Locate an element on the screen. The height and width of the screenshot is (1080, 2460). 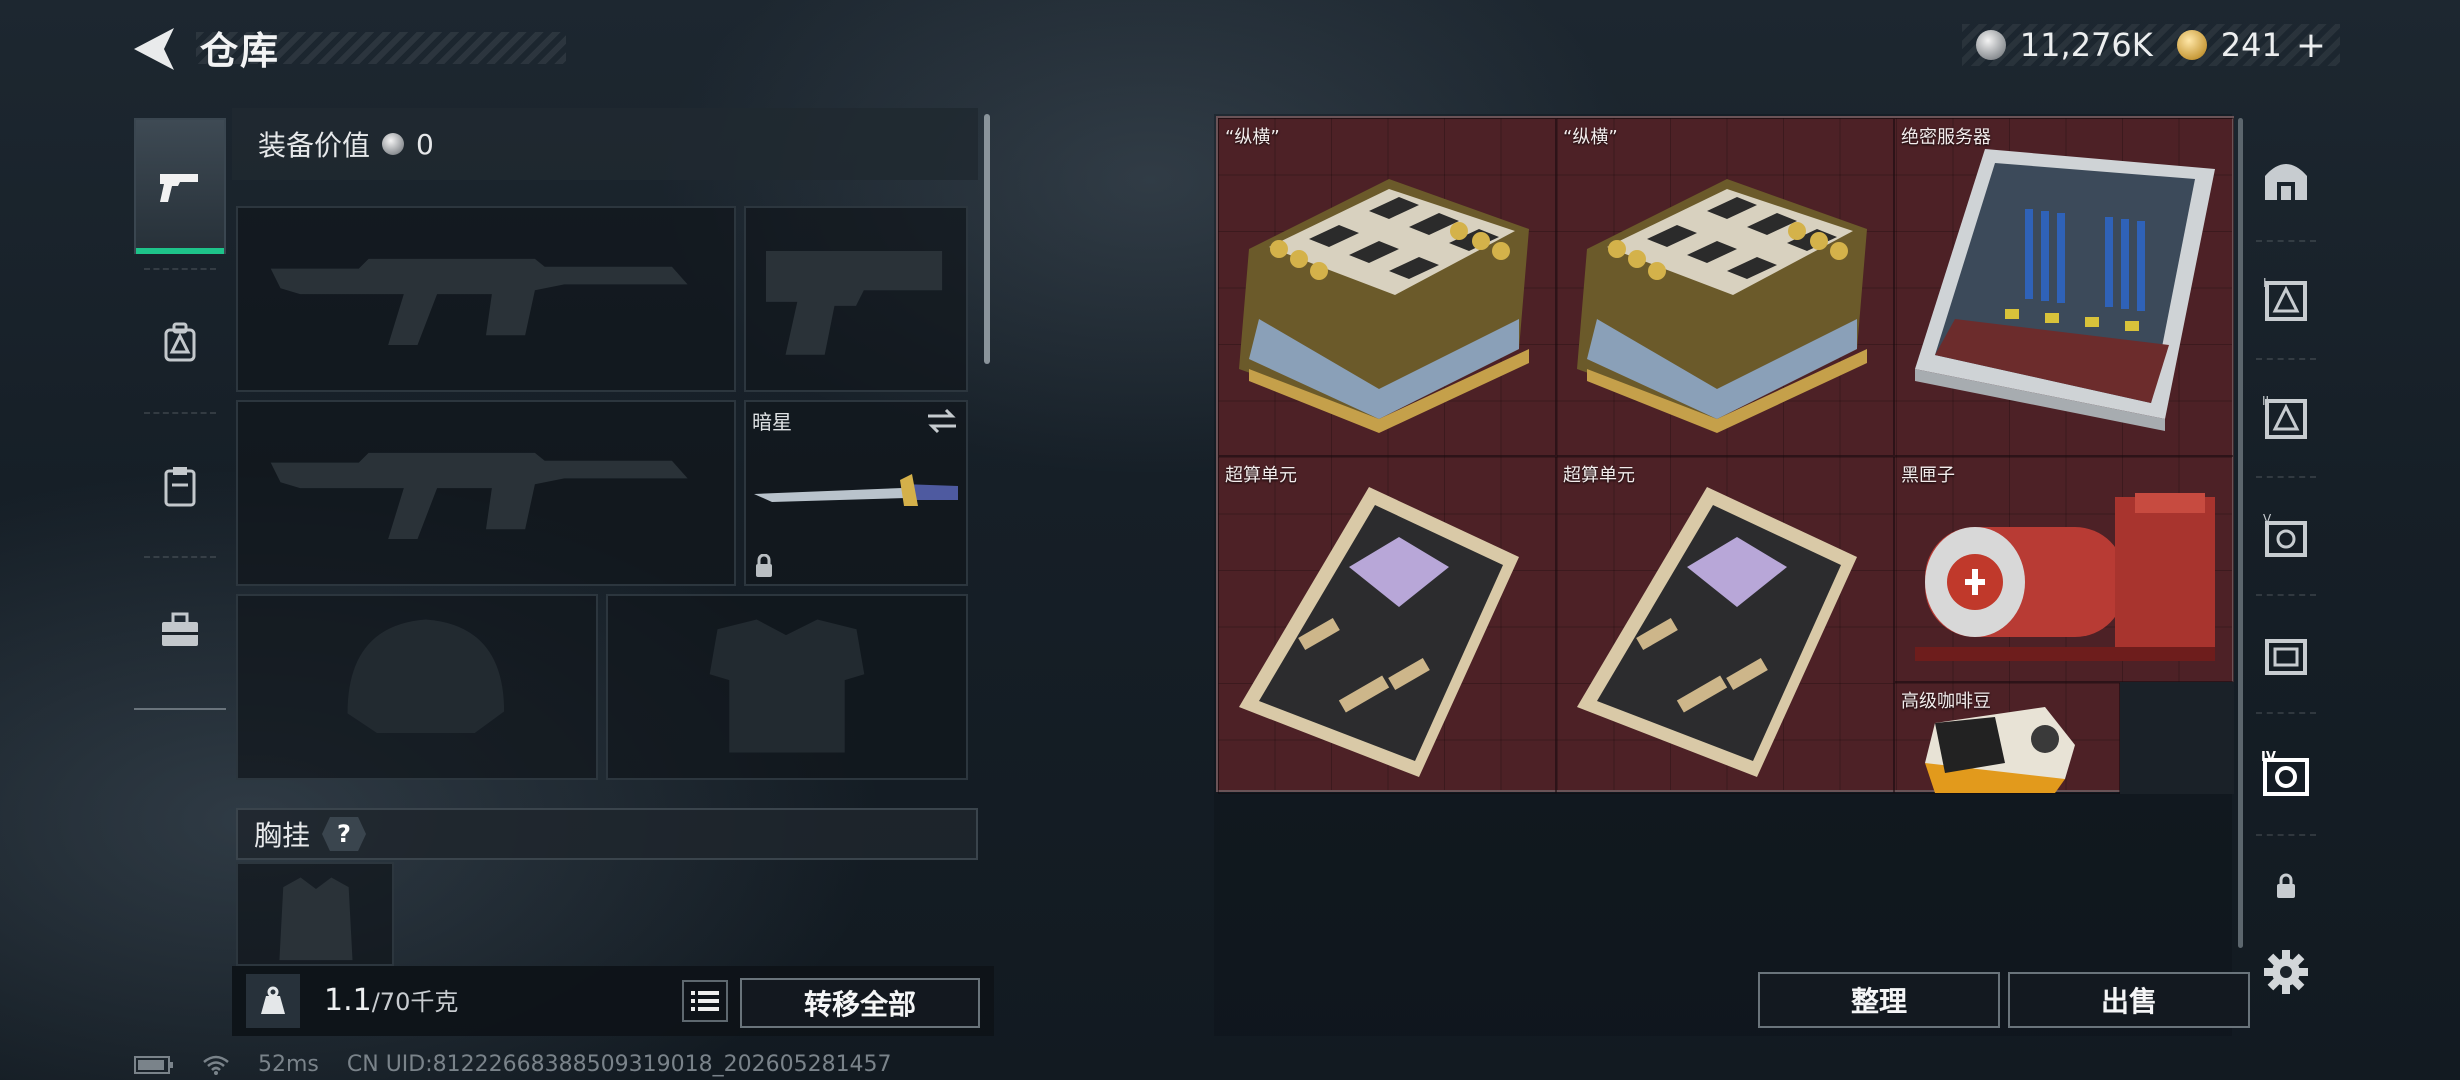
storage-item: 高级咖啡豆 is located at coordinates (2007, 738).